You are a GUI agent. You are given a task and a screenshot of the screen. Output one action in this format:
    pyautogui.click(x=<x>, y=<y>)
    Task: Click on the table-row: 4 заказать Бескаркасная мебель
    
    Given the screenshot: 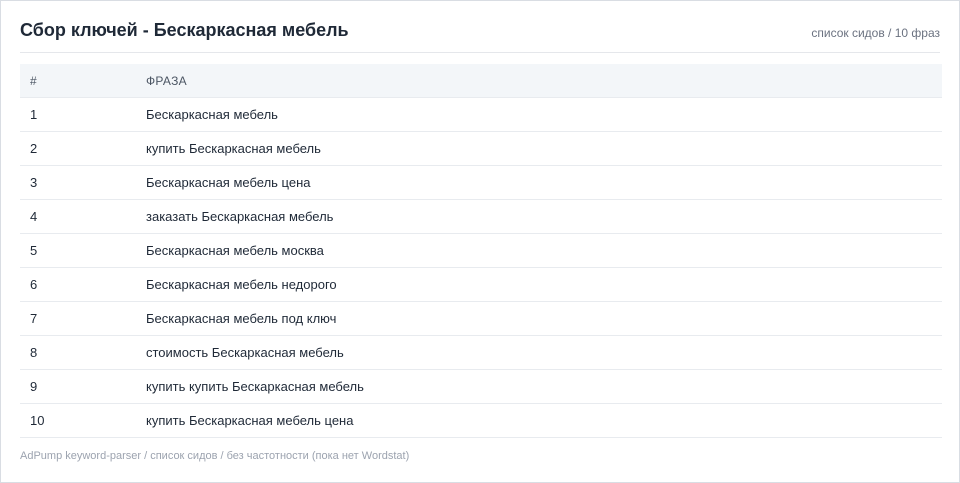 What is the action you would take?
    pyautogui.click(x=481, y=216)
    